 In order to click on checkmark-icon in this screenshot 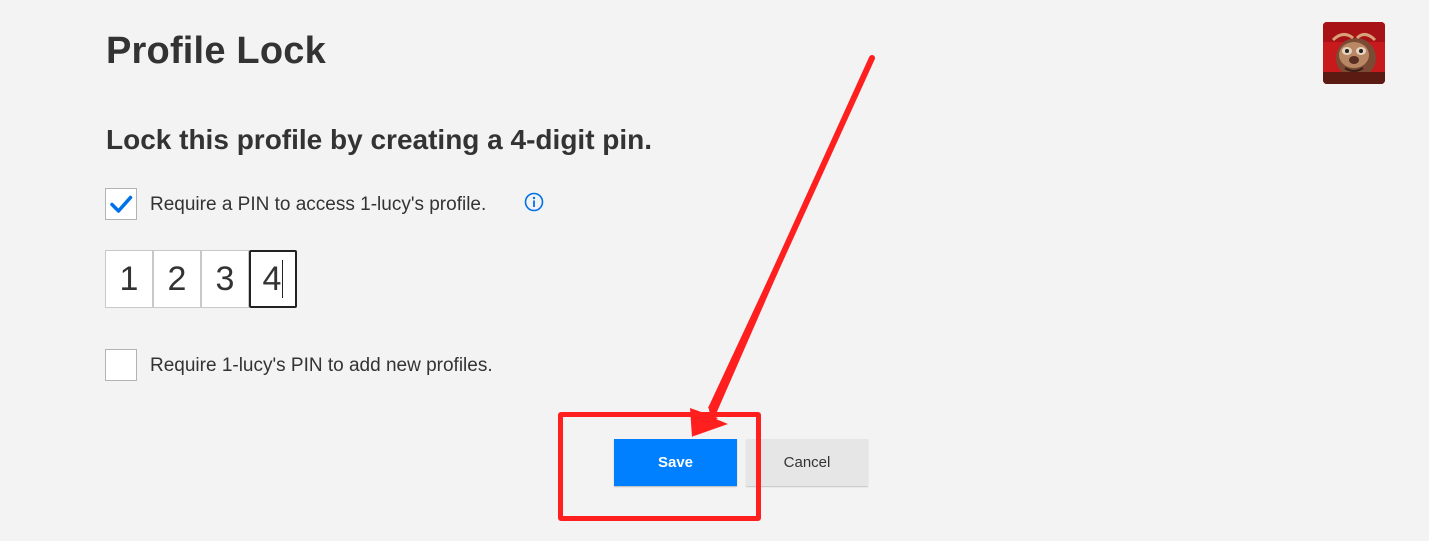, I will do `click(121, 204)`.